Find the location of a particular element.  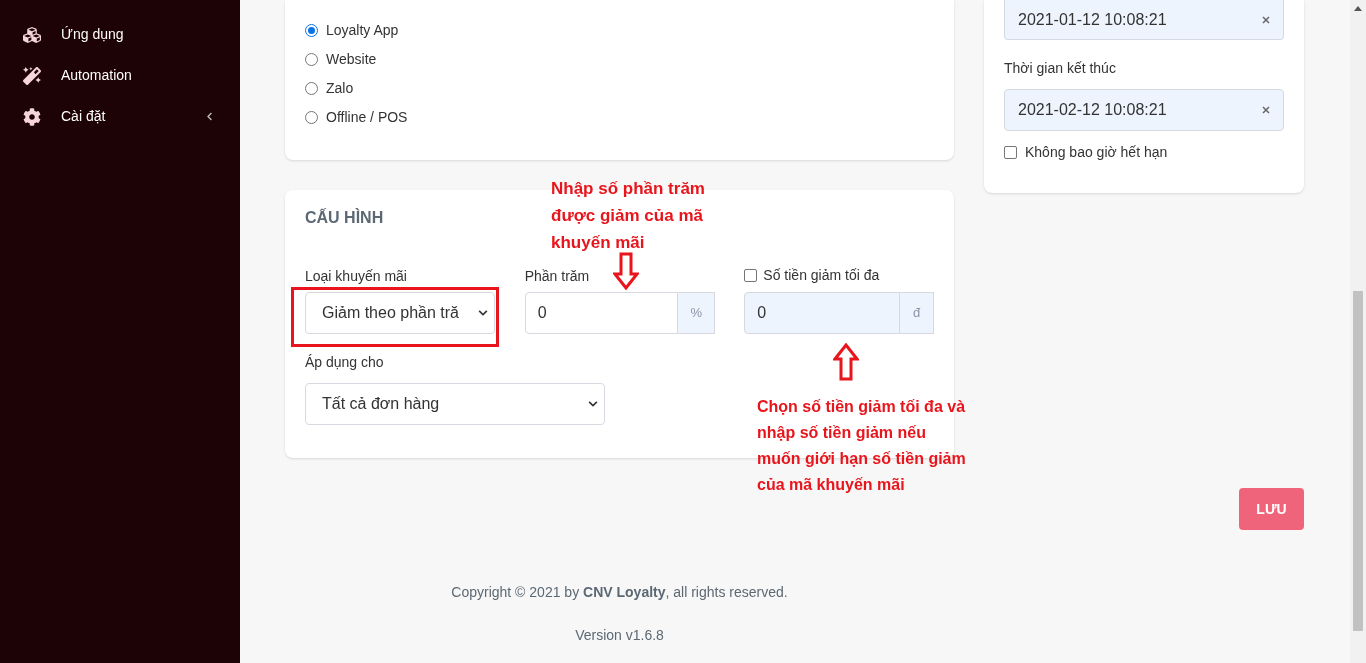

scrollbar-thumb is located at coordinates (1358, 461).